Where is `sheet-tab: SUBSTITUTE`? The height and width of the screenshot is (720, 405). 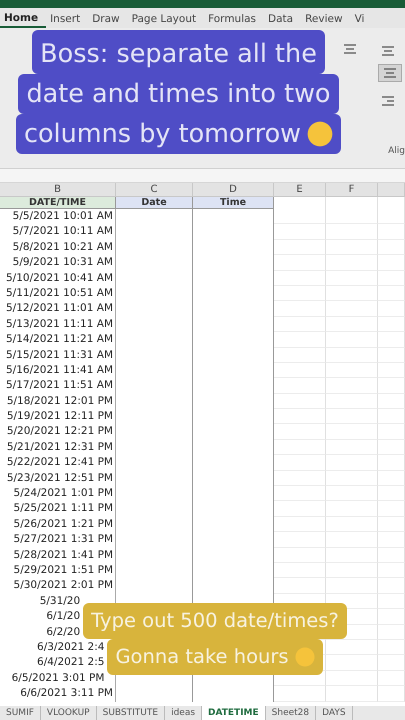
sheet-tab: SUBSTITUTE is located at coordinates (131, 713).